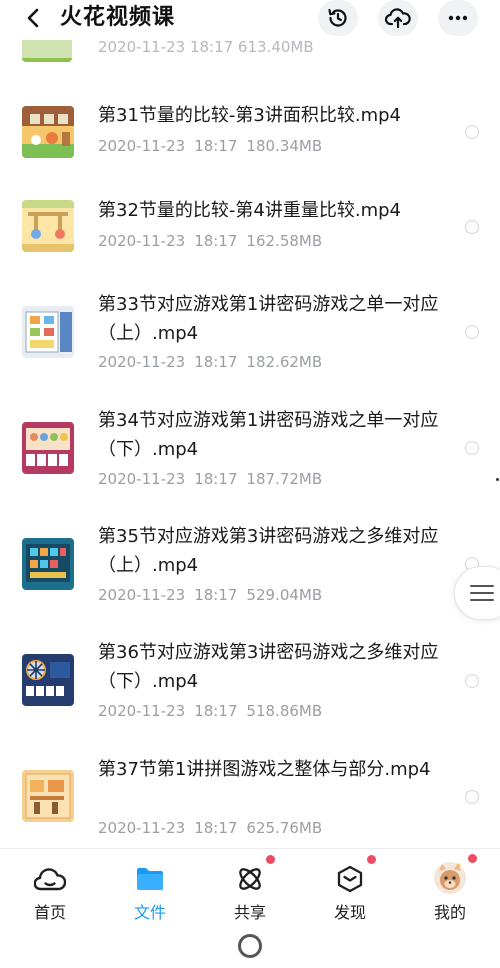 Image resolution: width=500 pixels, height=968 pixels. Describe the element at coordinates (284, 595) in the screenshot. I see `file-size: 529.04MB` at that location.